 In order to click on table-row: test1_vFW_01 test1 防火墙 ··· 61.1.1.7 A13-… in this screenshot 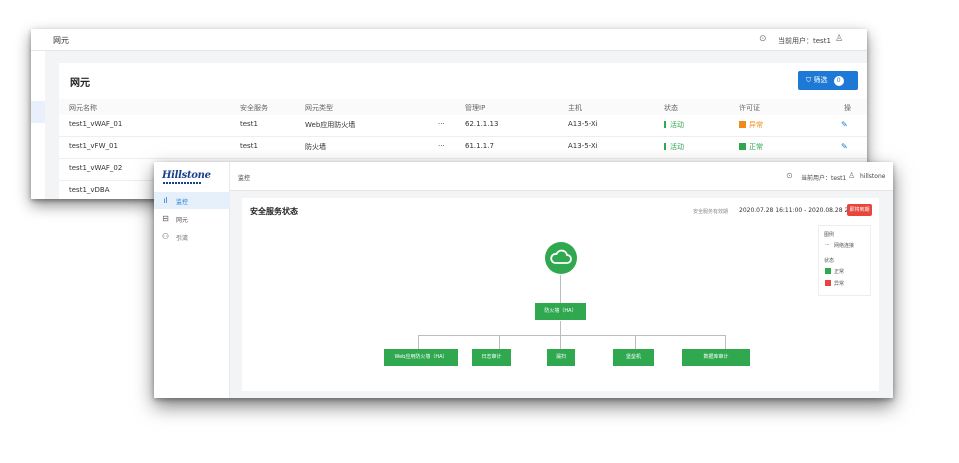, I will do `click(463, 148)`.